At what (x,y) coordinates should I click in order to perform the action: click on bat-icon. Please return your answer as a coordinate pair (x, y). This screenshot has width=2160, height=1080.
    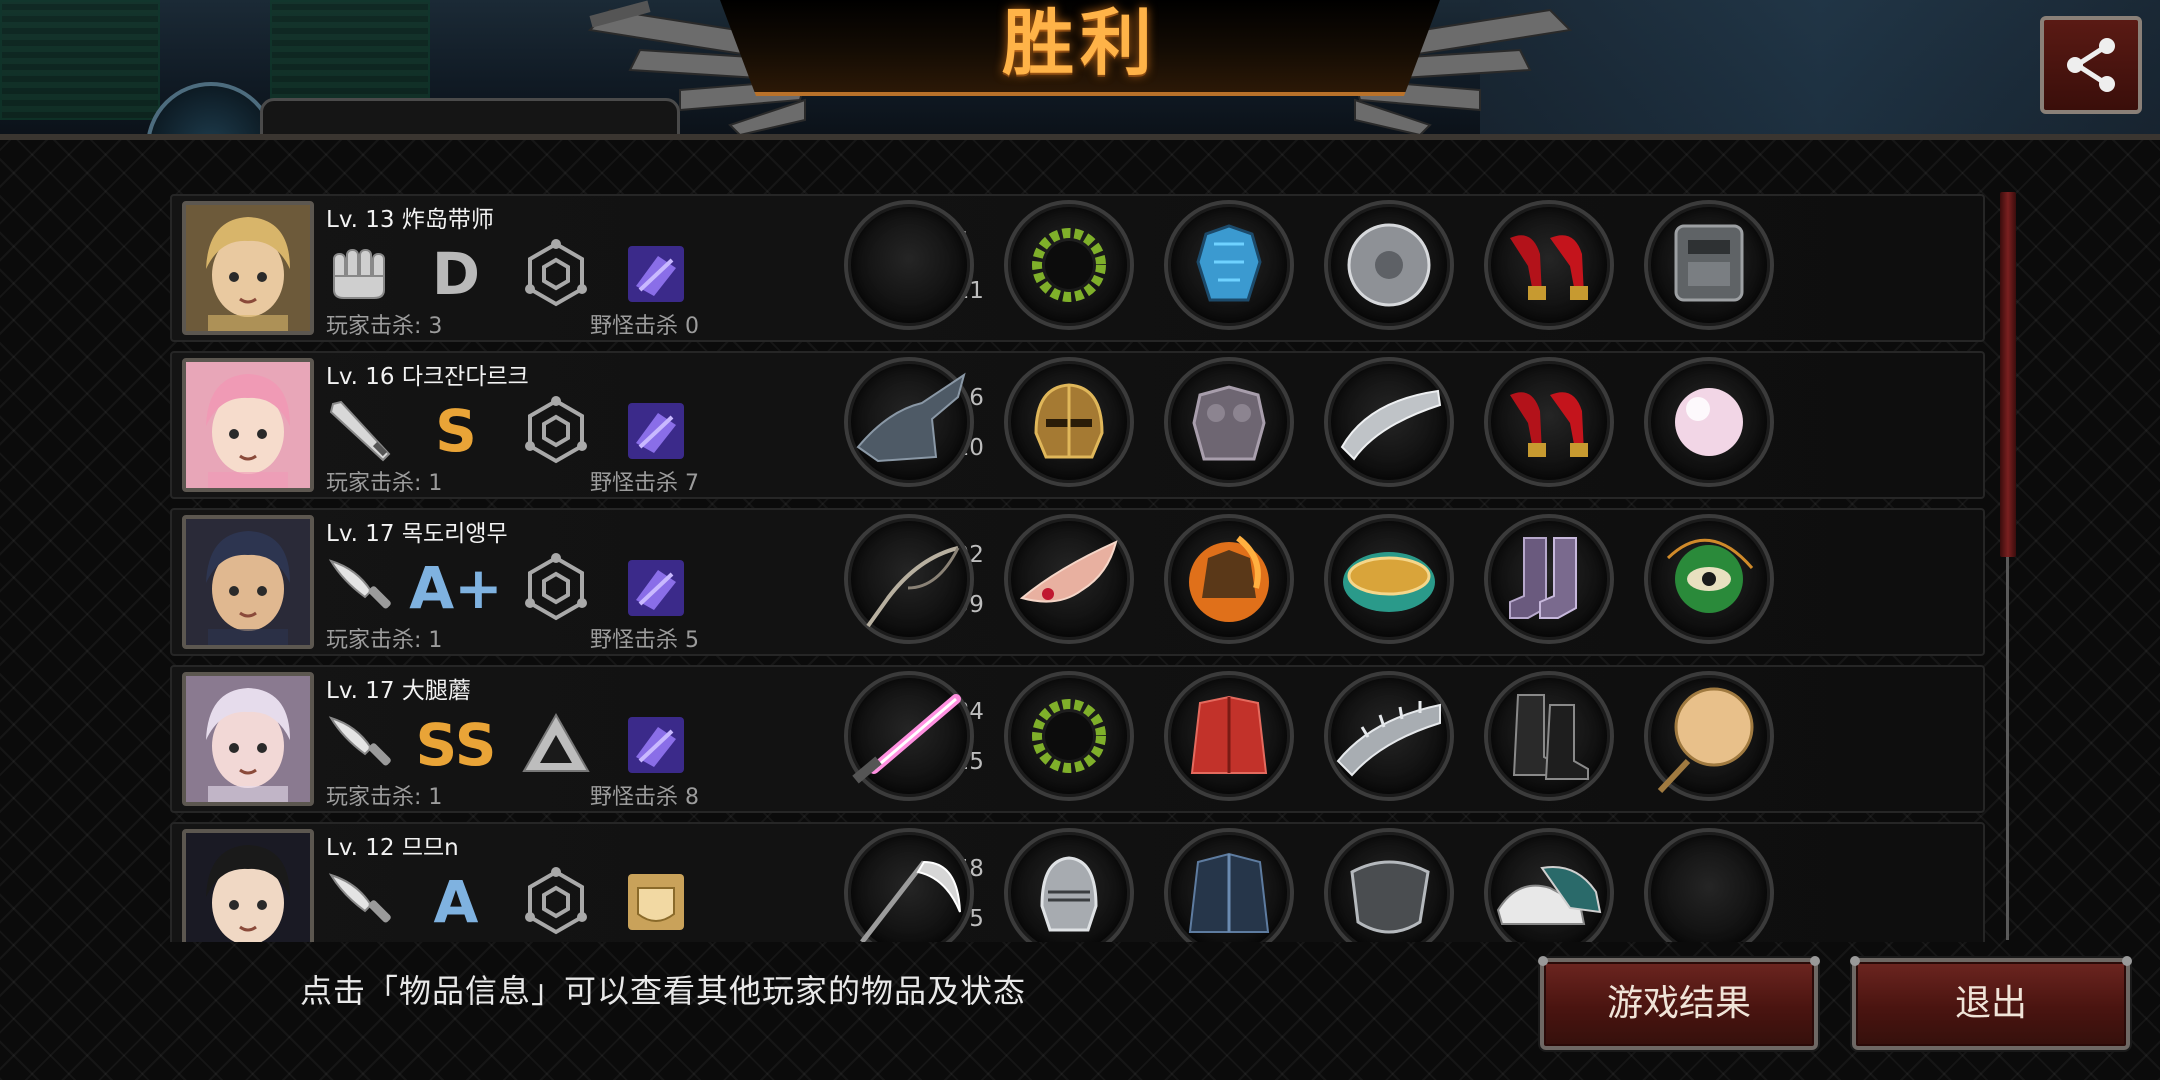
    Looking at the image, I should click on (360, 431).